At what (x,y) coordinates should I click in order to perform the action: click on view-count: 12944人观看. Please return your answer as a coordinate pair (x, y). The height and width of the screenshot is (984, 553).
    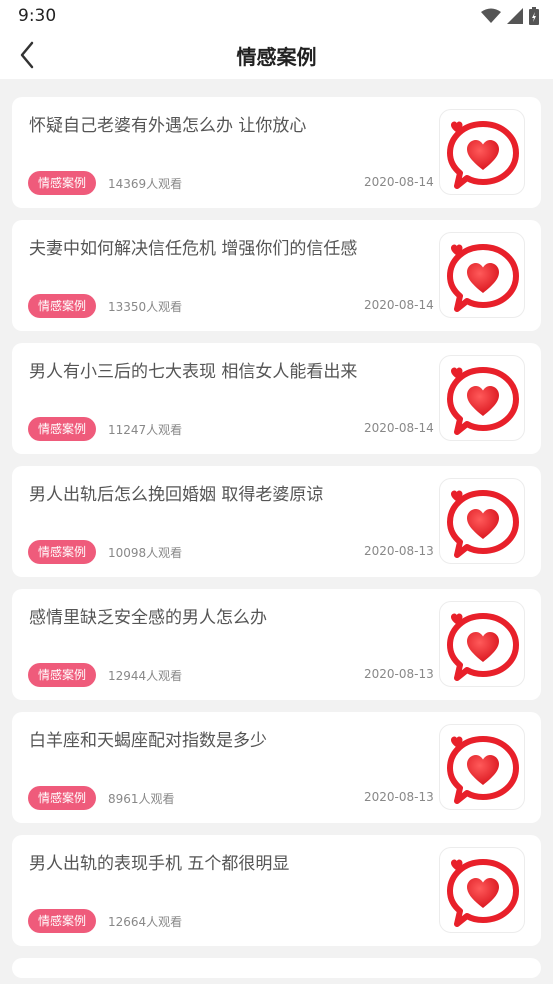
    Looking at the image, I should click on (145, 676).